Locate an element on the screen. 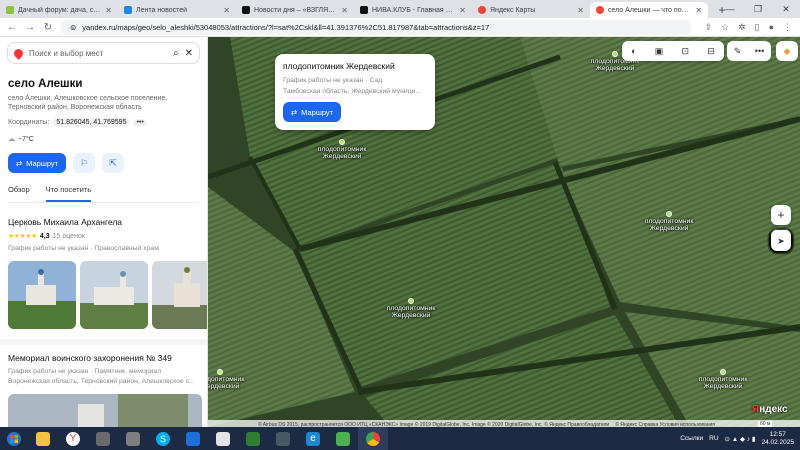  language-indicator: RU is located at coordinates (713, 438).